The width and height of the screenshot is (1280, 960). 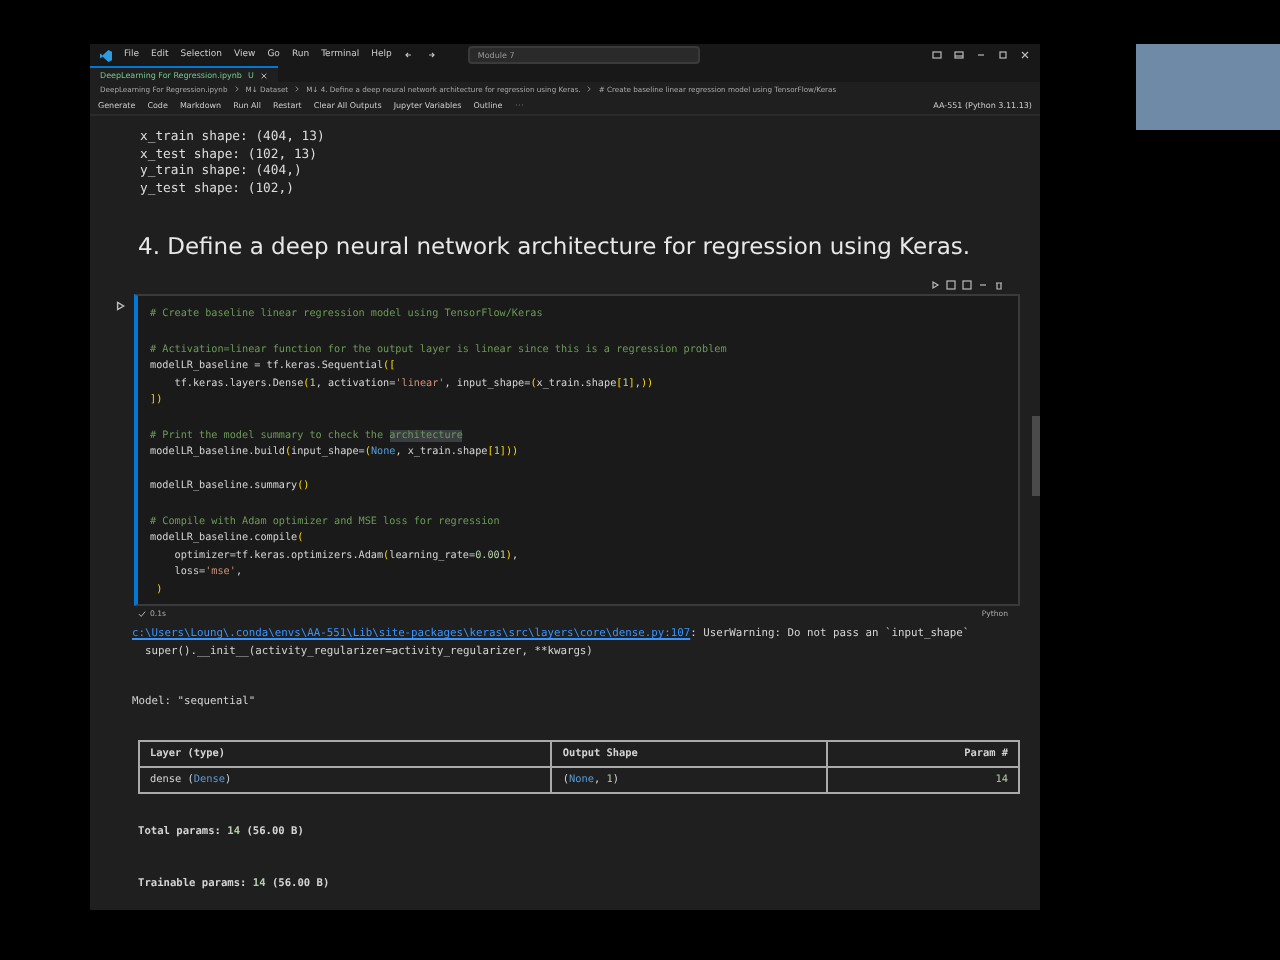 I want to click on collapse-icon, so click(x=983, y=285).